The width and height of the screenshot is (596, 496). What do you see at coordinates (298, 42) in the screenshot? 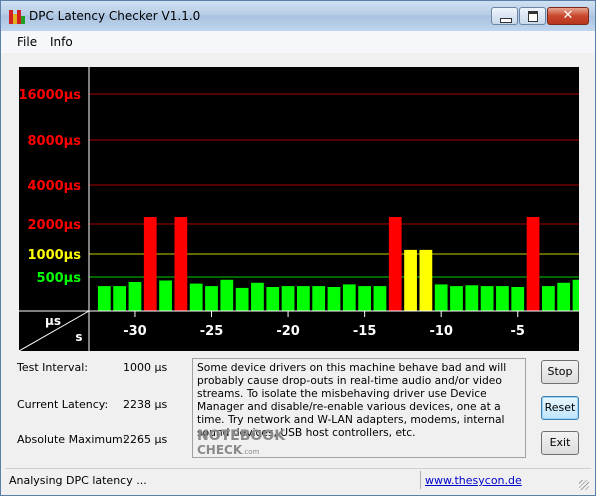
I see `menu-bar: File Info` at bounding box center [298, 42].